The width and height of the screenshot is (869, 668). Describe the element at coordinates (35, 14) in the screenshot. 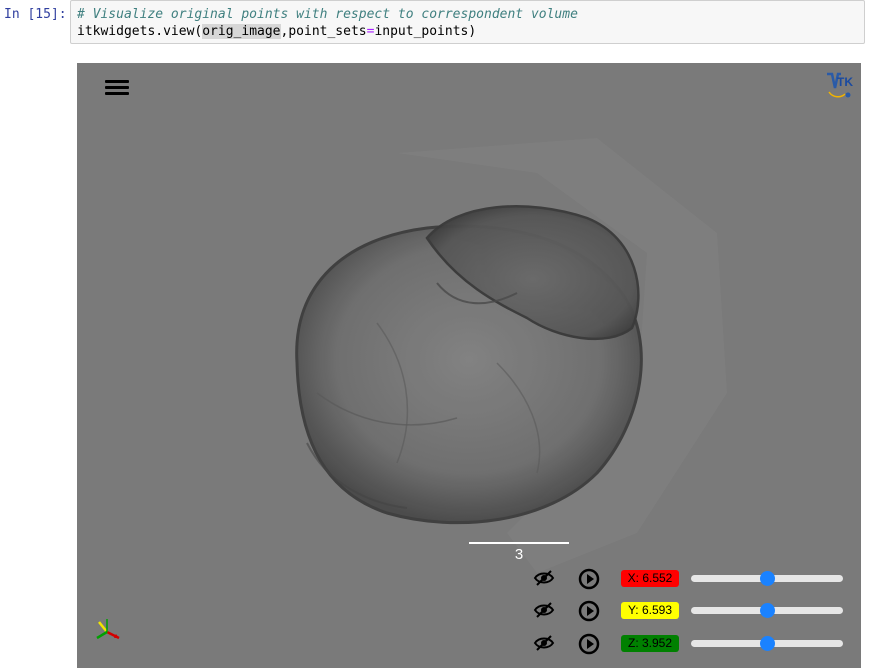

I see `cell-prompt: In [15]:` at that location.